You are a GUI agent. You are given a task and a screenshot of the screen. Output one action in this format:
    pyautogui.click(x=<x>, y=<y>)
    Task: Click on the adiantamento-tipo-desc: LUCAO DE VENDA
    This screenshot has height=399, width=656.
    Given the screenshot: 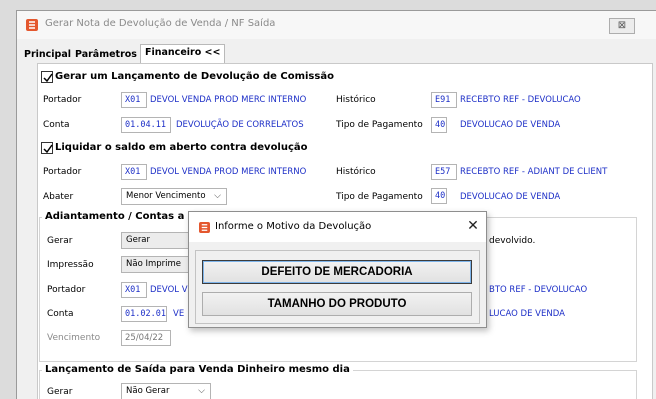 What is the action you would take?
    pyautogui.click(x=527, y=314)
    